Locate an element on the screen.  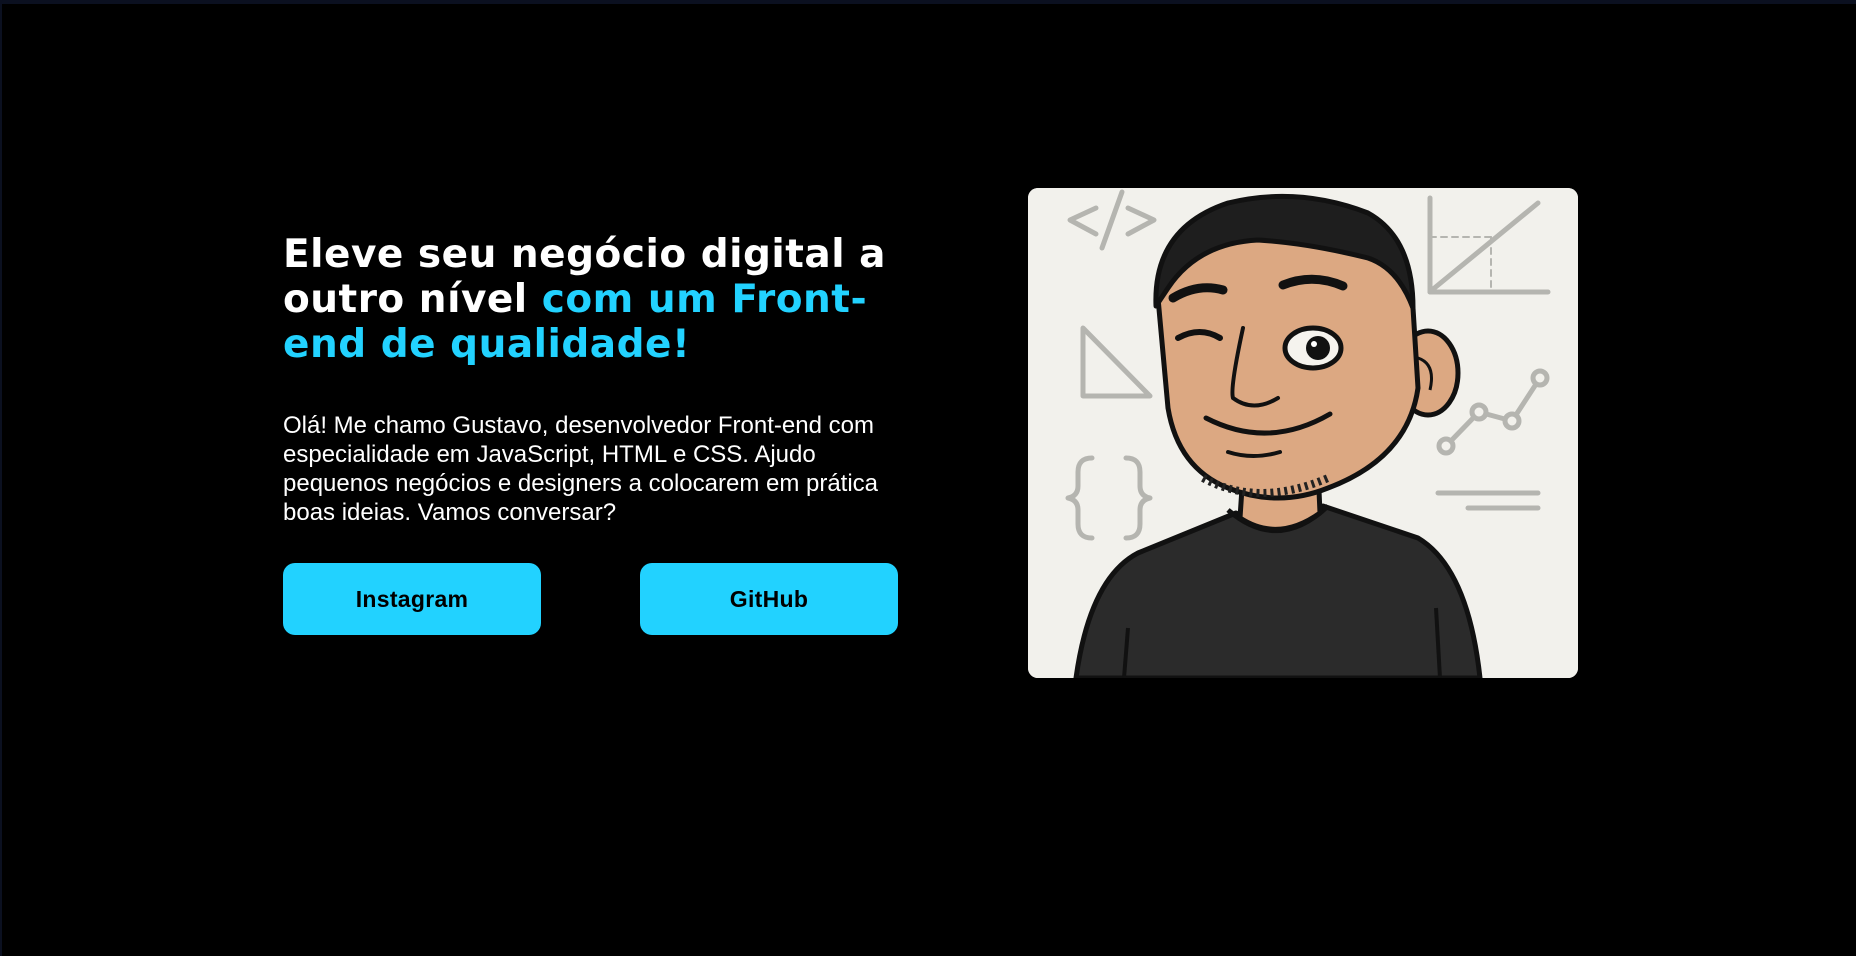
social-buttons: Instagram GitHub is located at coordinates (593, 599).